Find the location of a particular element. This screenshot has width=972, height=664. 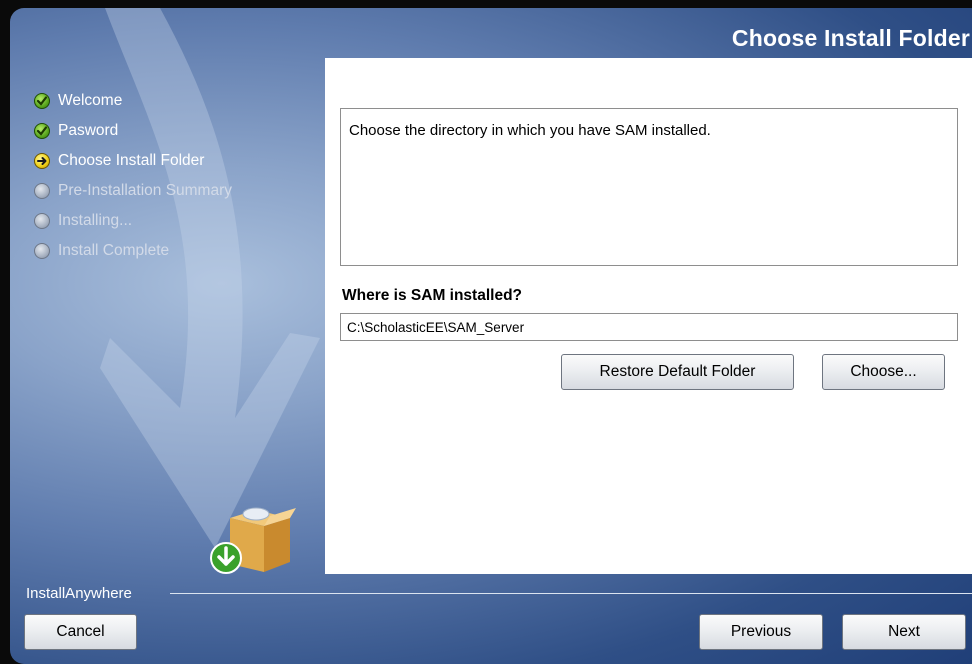

previous-button: Previous is located at coordinates (761, 632).